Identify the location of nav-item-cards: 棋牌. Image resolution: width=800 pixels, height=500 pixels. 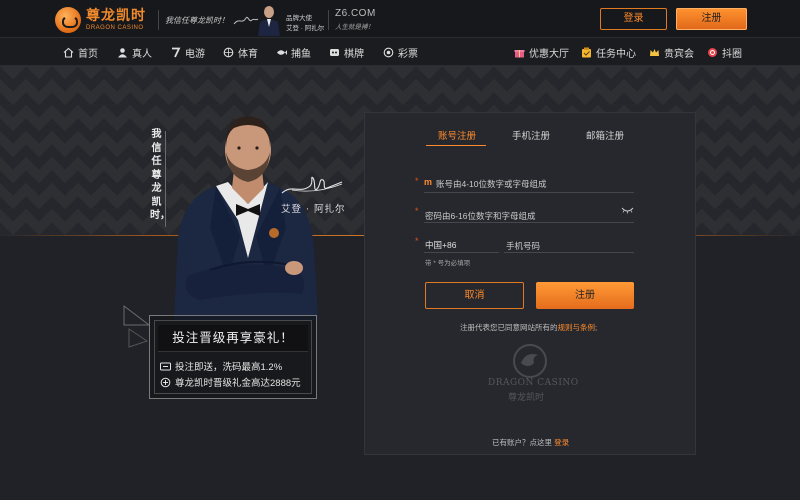
(346, 53).